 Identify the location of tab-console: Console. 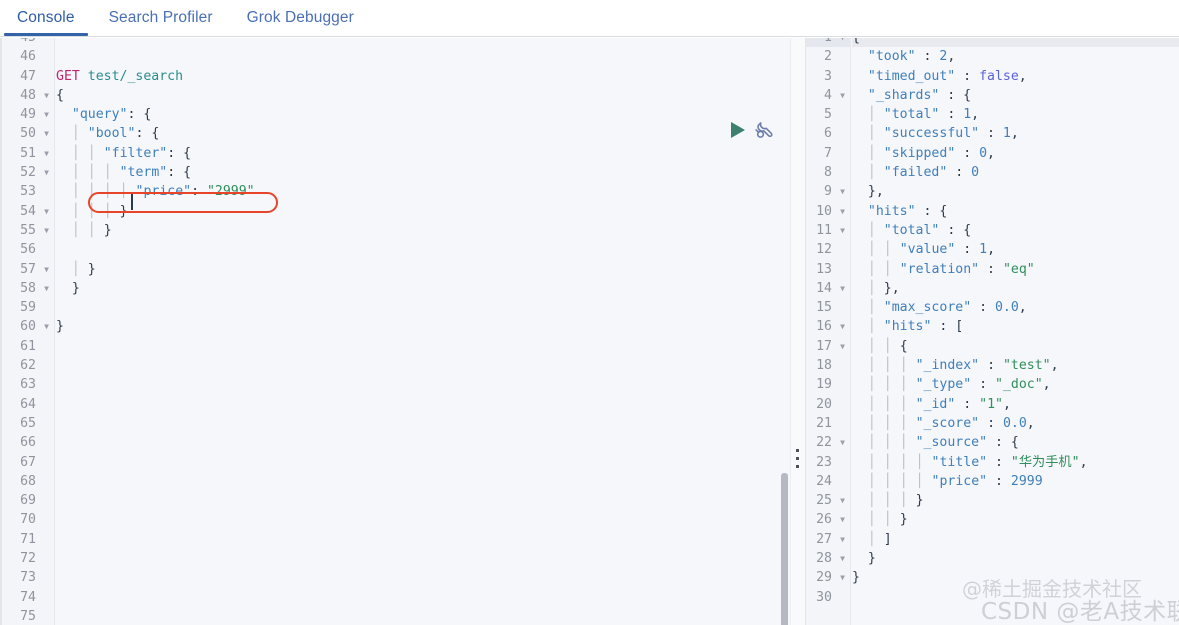
(46, 18).